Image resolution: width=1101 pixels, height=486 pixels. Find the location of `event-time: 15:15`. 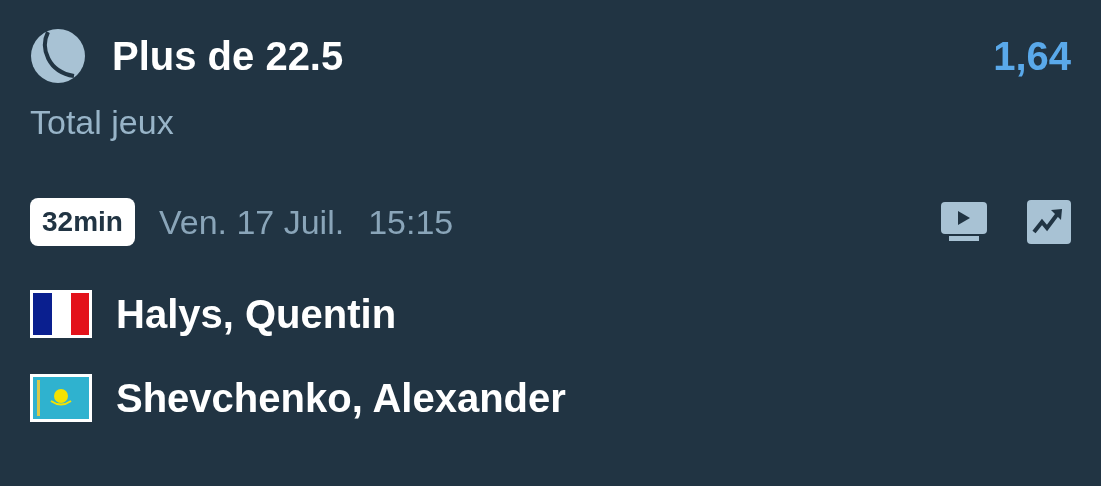

event-time: 15:15 is located at coordinates (411, 222).